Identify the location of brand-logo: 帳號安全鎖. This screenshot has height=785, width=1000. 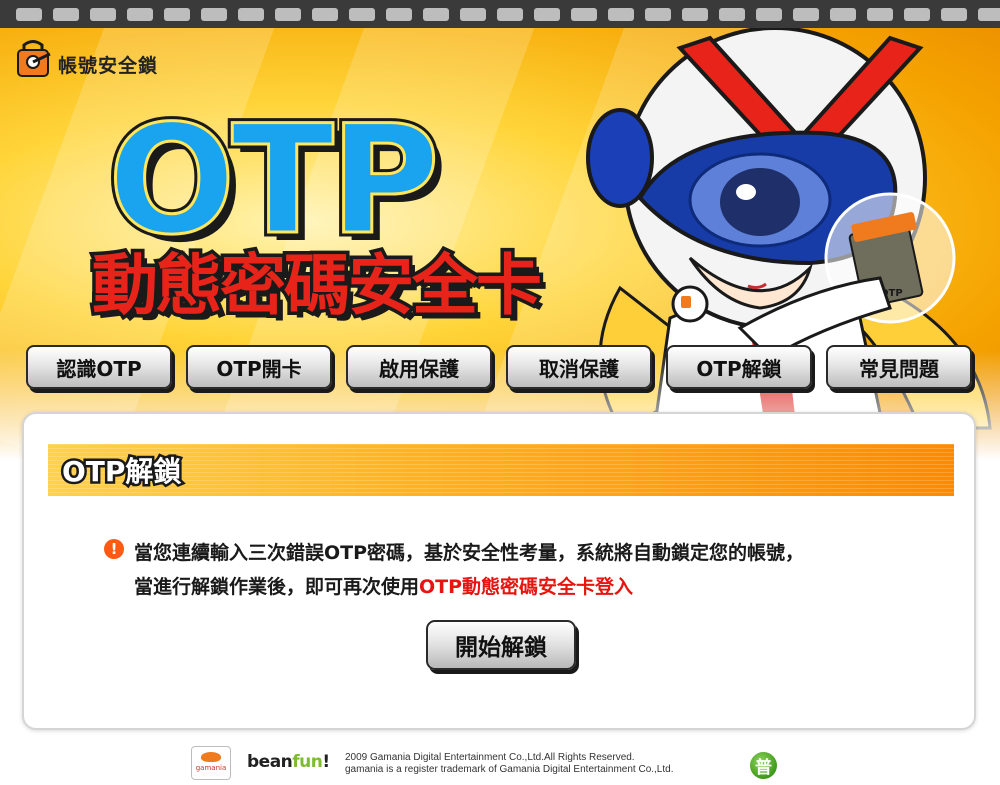
(85, 60).